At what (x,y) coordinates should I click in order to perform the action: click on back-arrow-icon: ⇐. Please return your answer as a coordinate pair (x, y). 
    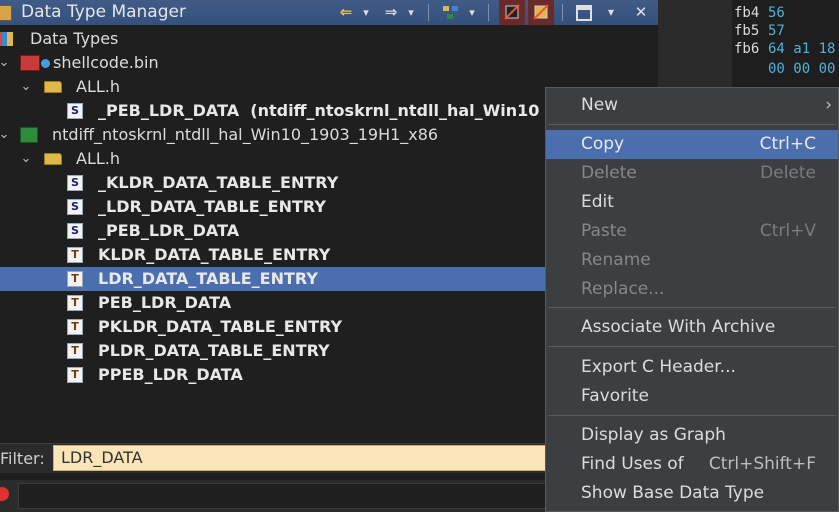
    Looking at the image, I should click on (346, 12).